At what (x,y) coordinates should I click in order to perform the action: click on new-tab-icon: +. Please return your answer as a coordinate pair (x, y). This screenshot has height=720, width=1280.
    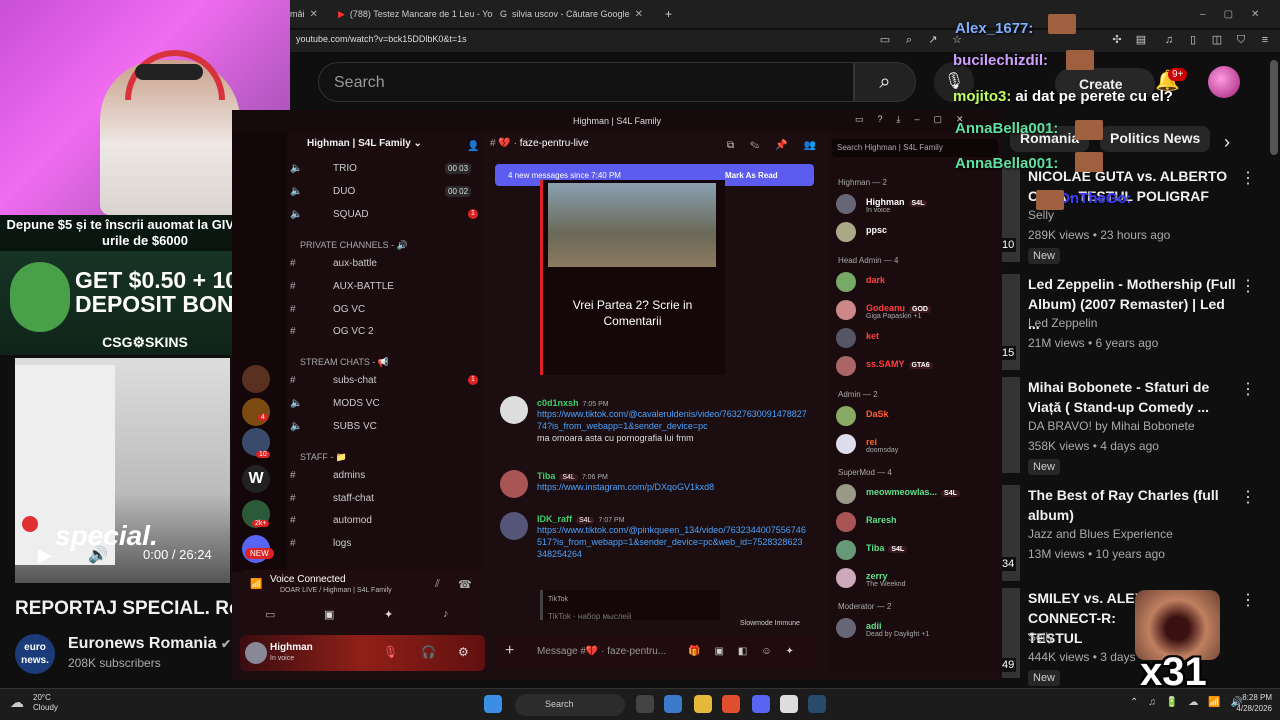
    Looking at the image, I should click on (671, 14).